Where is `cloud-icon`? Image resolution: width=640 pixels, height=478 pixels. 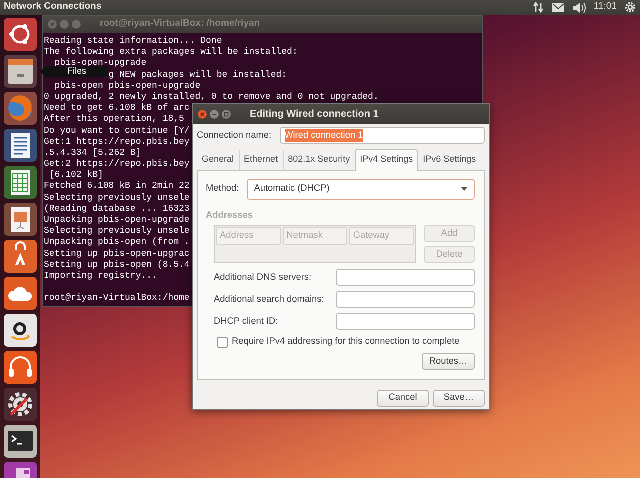 cloud-icon is located at coordinates (20, 293).